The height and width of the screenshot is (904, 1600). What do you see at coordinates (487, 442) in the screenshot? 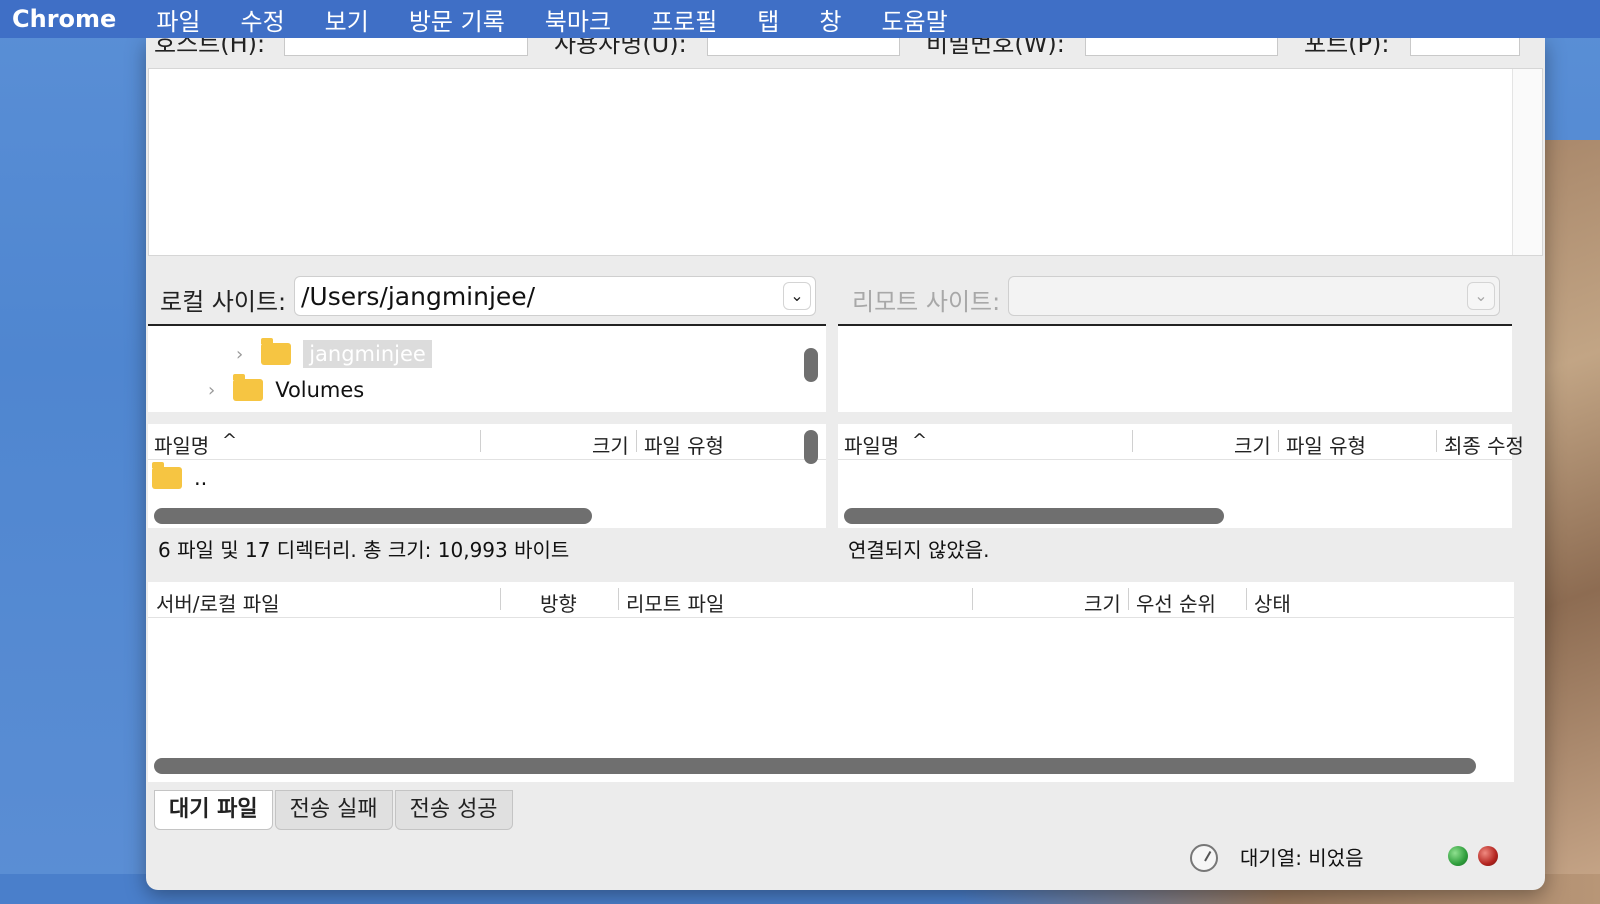
I see `local-list-header: 파일명 ^ 크기 파일 유형` at bounding box center [487, 442].